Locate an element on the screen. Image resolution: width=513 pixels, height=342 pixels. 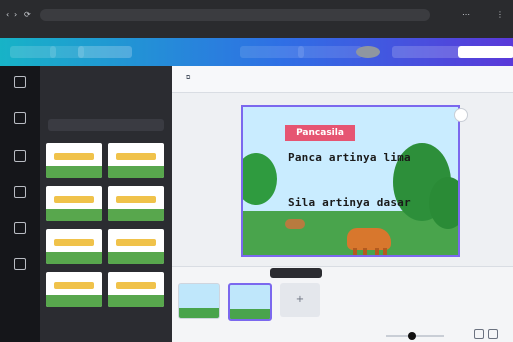
add-page-button: + is located at coordinates (300, 300).